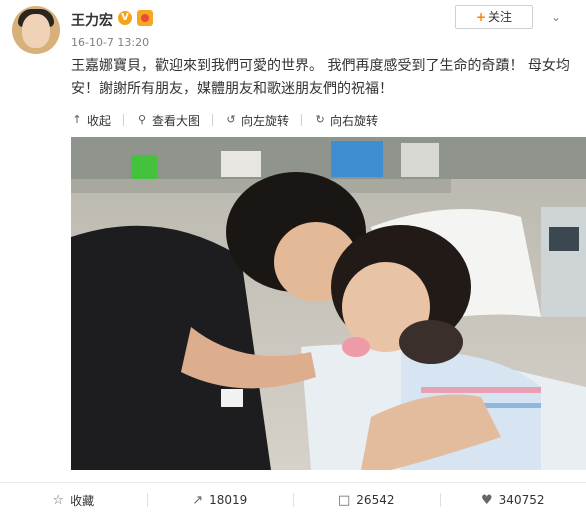  Describe the element at coordinates (344, 500) in the screenshot. I see `comment-icon: □` at that location.